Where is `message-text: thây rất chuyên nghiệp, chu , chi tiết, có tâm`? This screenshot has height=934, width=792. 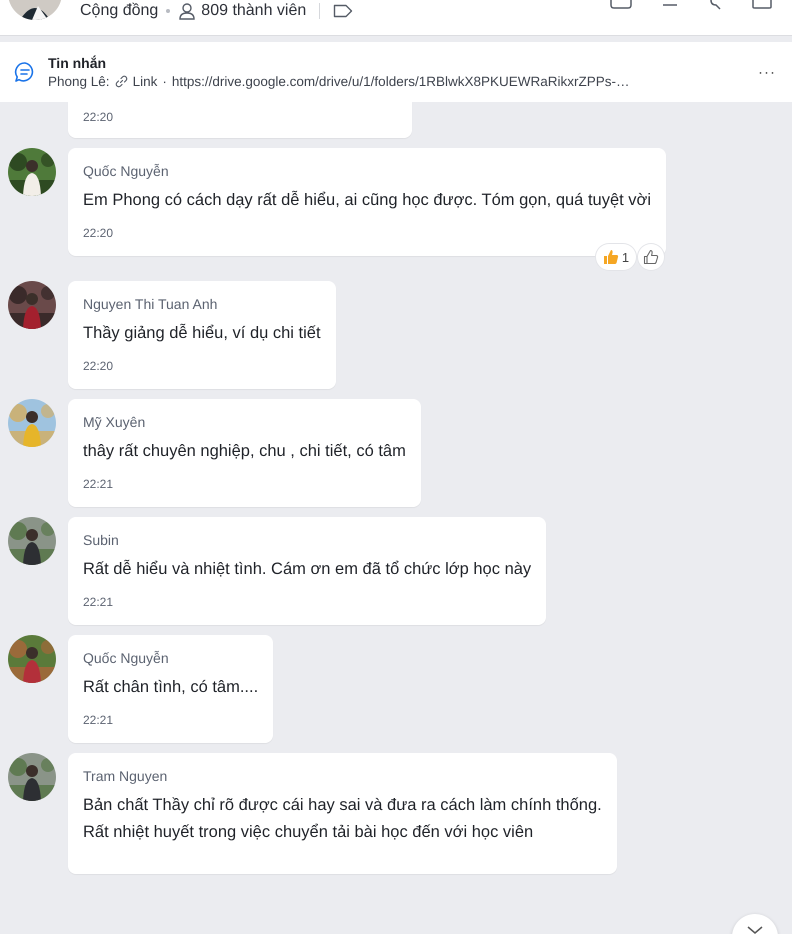 message-text: thây rất chuyên nghiệp, chu , chi tiết, có tâm is located at coordinates (244, 451).